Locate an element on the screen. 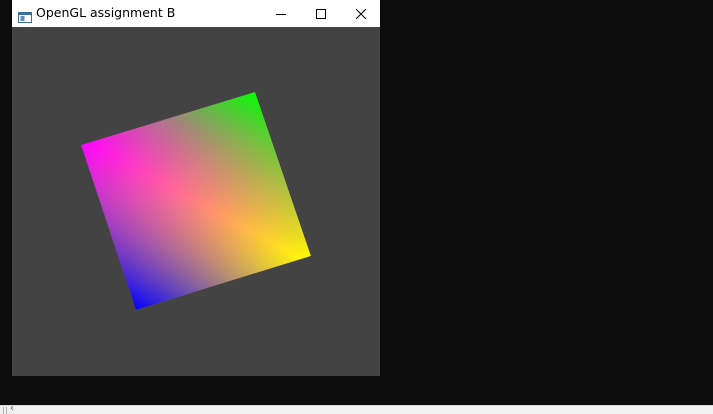 This screenshot has width=713, height=414. maximize-icon is located at coordinates (321, 13).